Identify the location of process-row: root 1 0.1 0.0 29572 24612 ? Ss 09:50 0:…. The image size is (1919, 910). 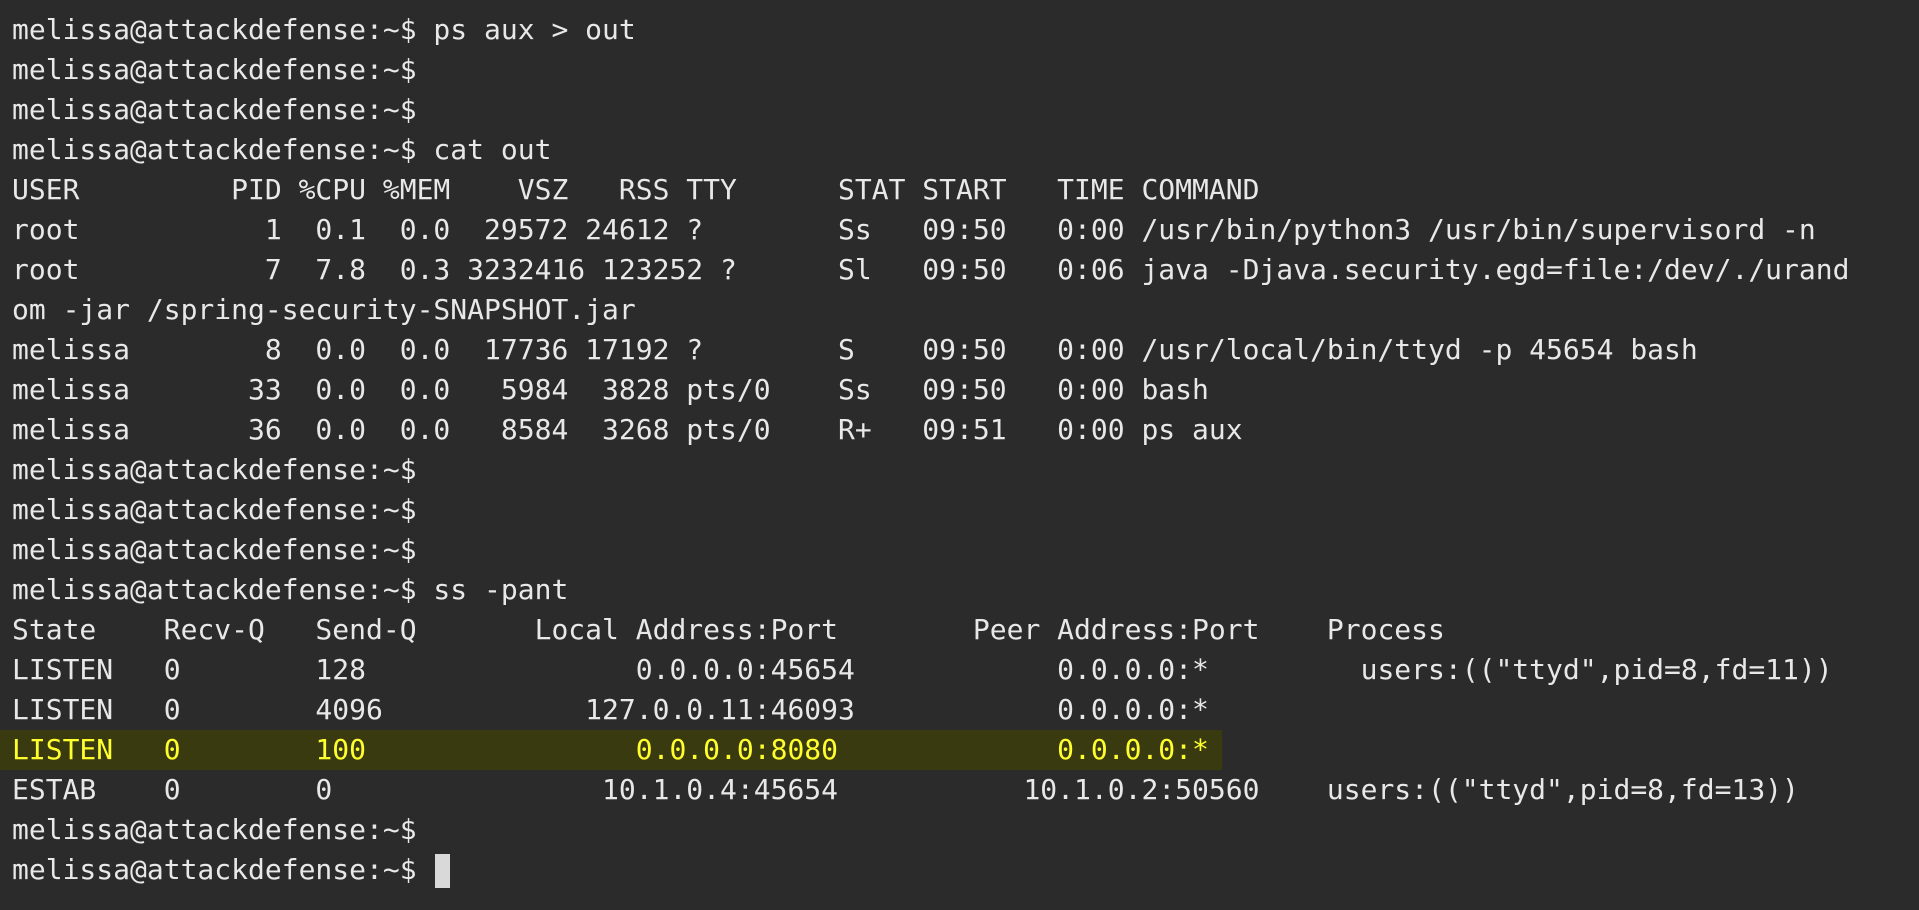
(914, 229).